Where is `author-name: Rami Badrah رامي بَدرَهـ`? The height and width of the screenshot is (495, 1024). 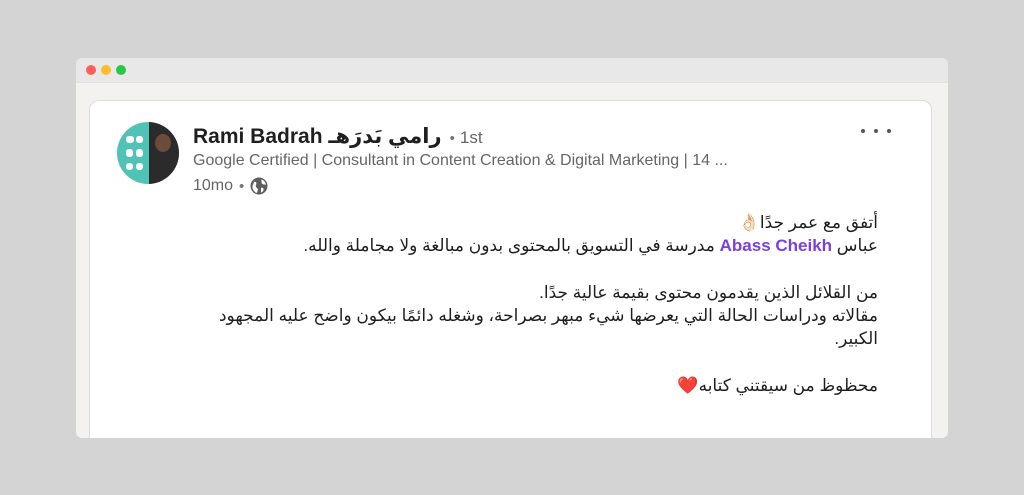 author-name: Rami Badrah رامي بَدرَهـ is located at coordinates (317, 136).